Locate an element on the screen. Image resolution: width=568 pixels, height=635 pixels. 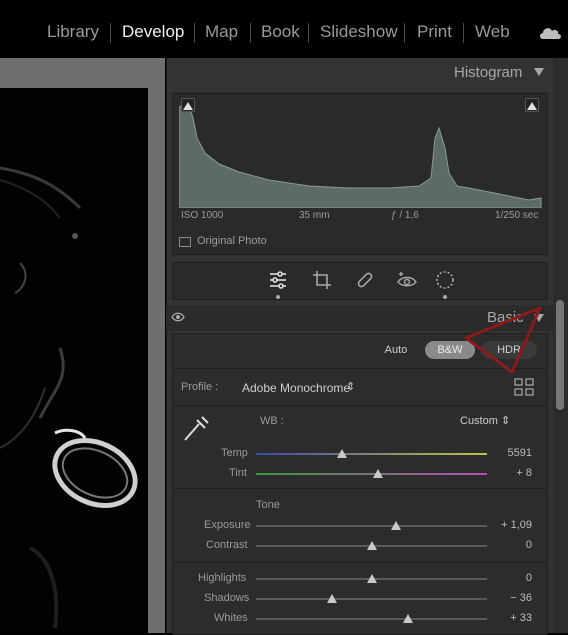
contrast-slider-thumb is located at coordinates (372, 545).